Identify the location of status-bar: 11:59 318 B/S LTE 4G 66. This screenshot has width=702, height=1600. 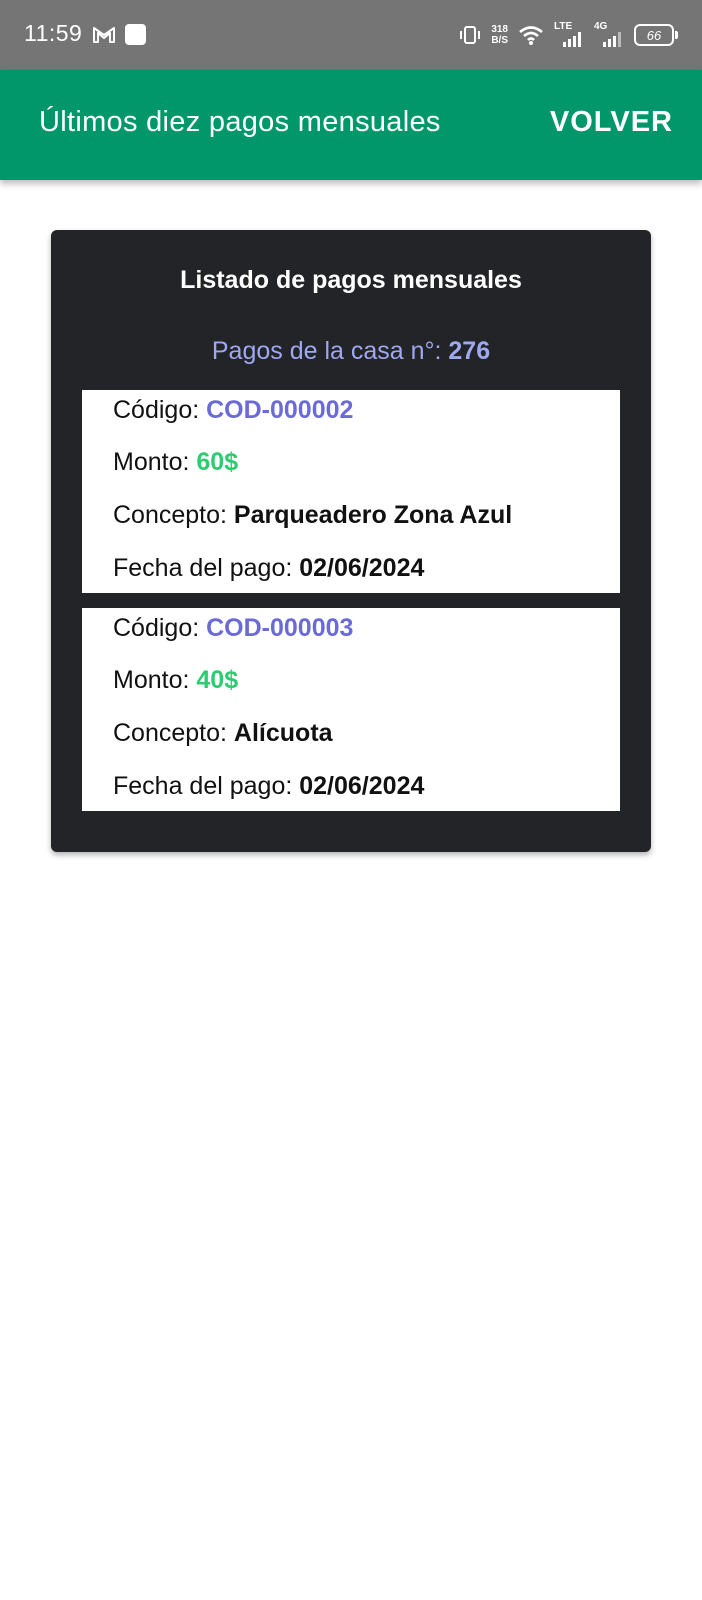
(351, 35).